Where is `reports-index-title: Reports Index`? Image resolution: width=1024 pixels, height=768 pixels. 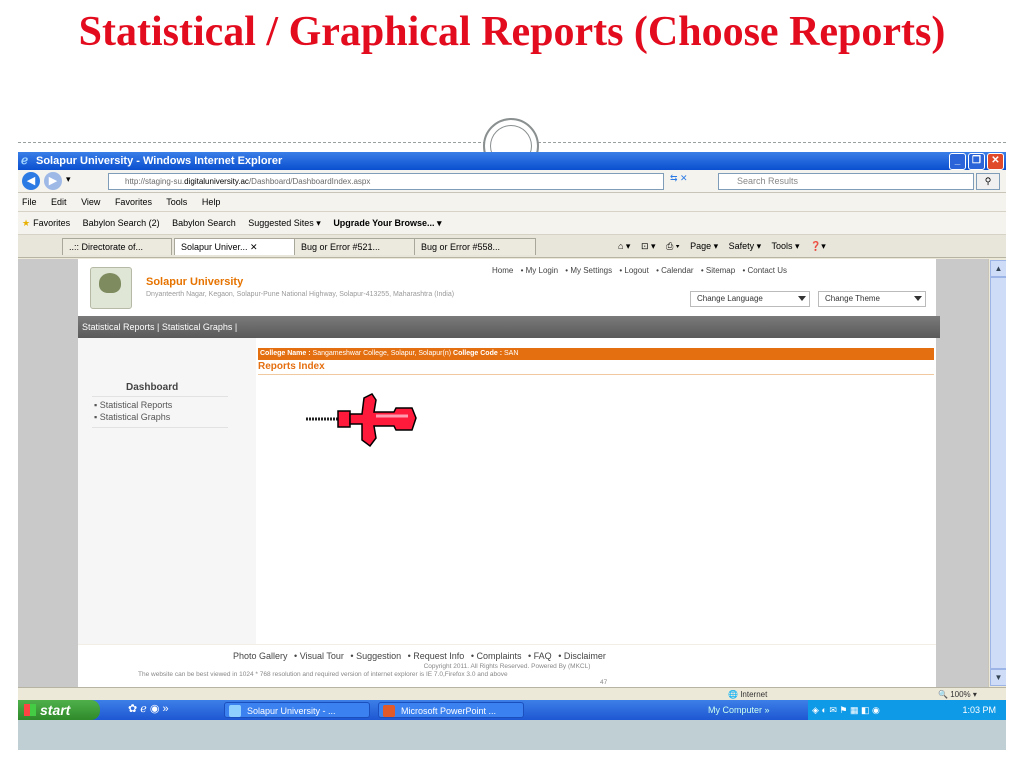 reports-index-title: Reports Index is located at coordinates (291, 366).